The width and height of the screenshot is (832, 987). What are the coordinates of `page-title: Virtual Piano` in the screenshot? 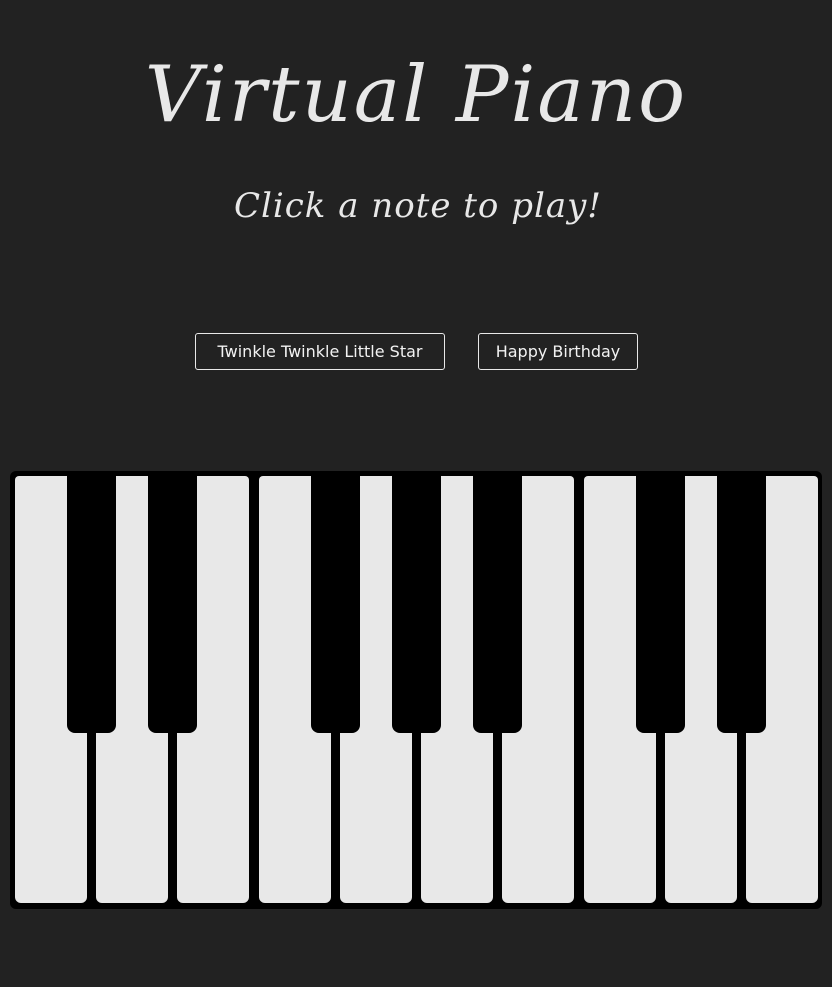 It's located at (416, 95).